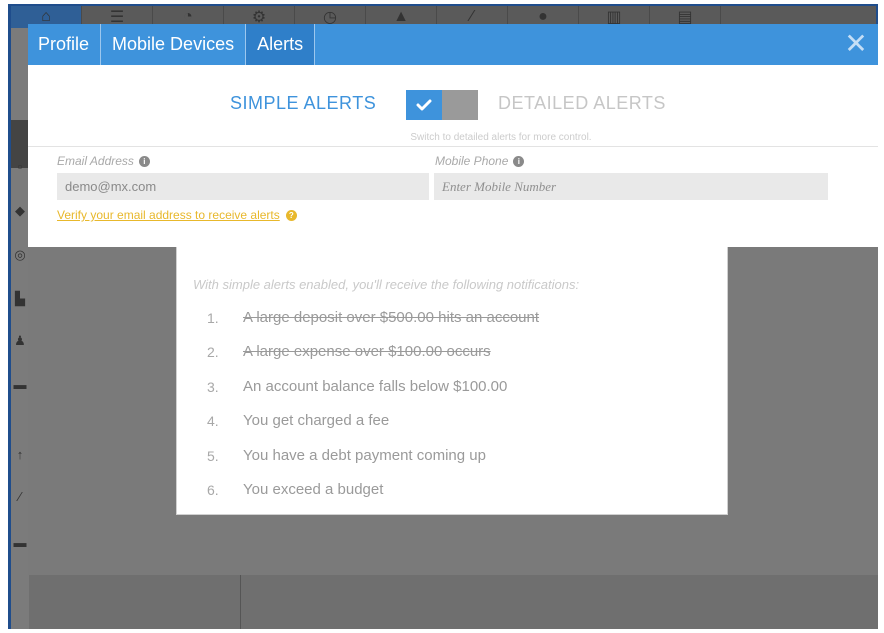 The image size is (884, 633). What do you see at coordinates (95, 161) in the screenshot?
I see `email-label-text: Email Address` at bounding box center [95, 161].